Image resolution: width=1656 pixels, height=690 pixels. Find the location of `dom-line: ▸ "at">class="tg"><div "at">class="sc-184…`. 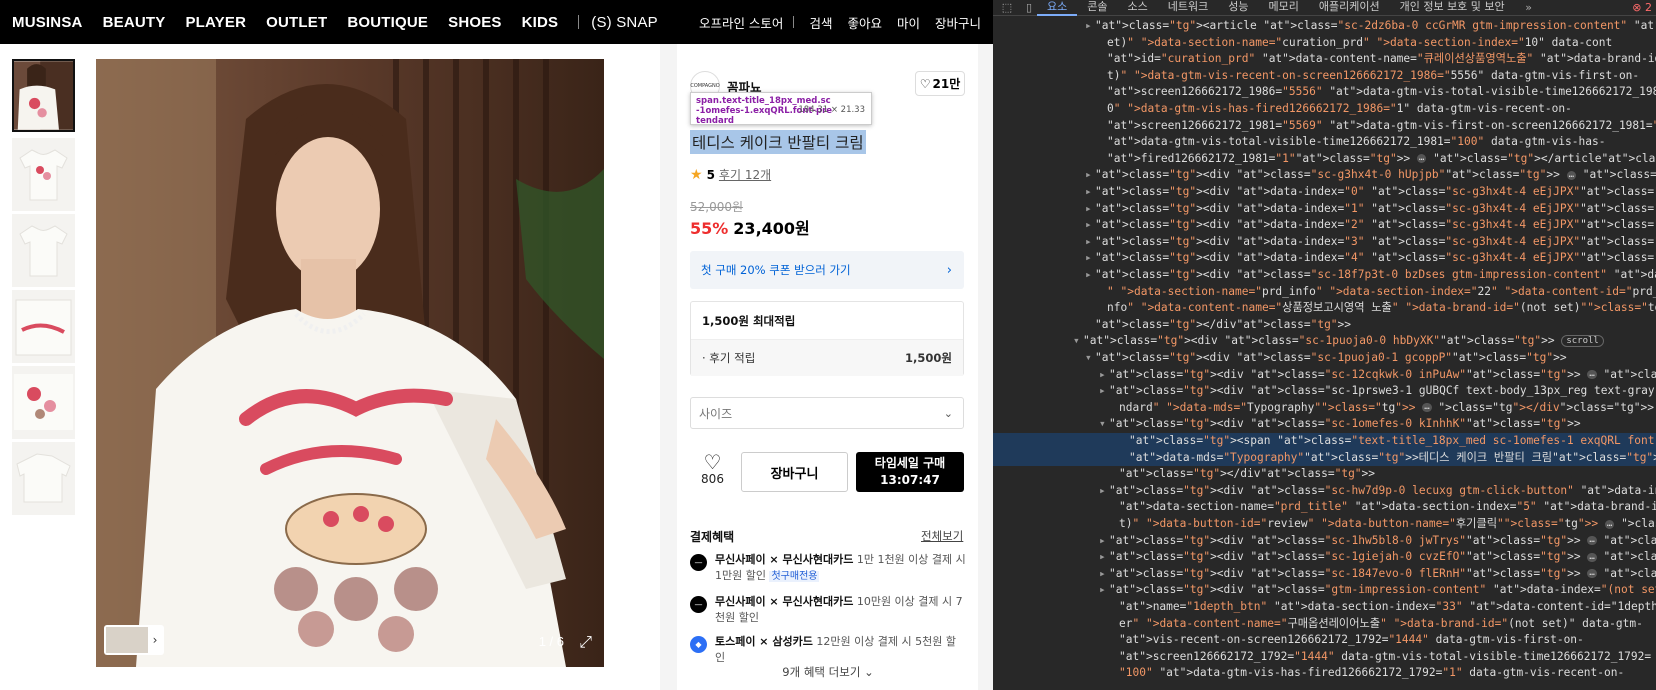

dom-line: ▸ "at">class="tg"><div "at">class="sc-184… is located at coordinates (1324, 574).